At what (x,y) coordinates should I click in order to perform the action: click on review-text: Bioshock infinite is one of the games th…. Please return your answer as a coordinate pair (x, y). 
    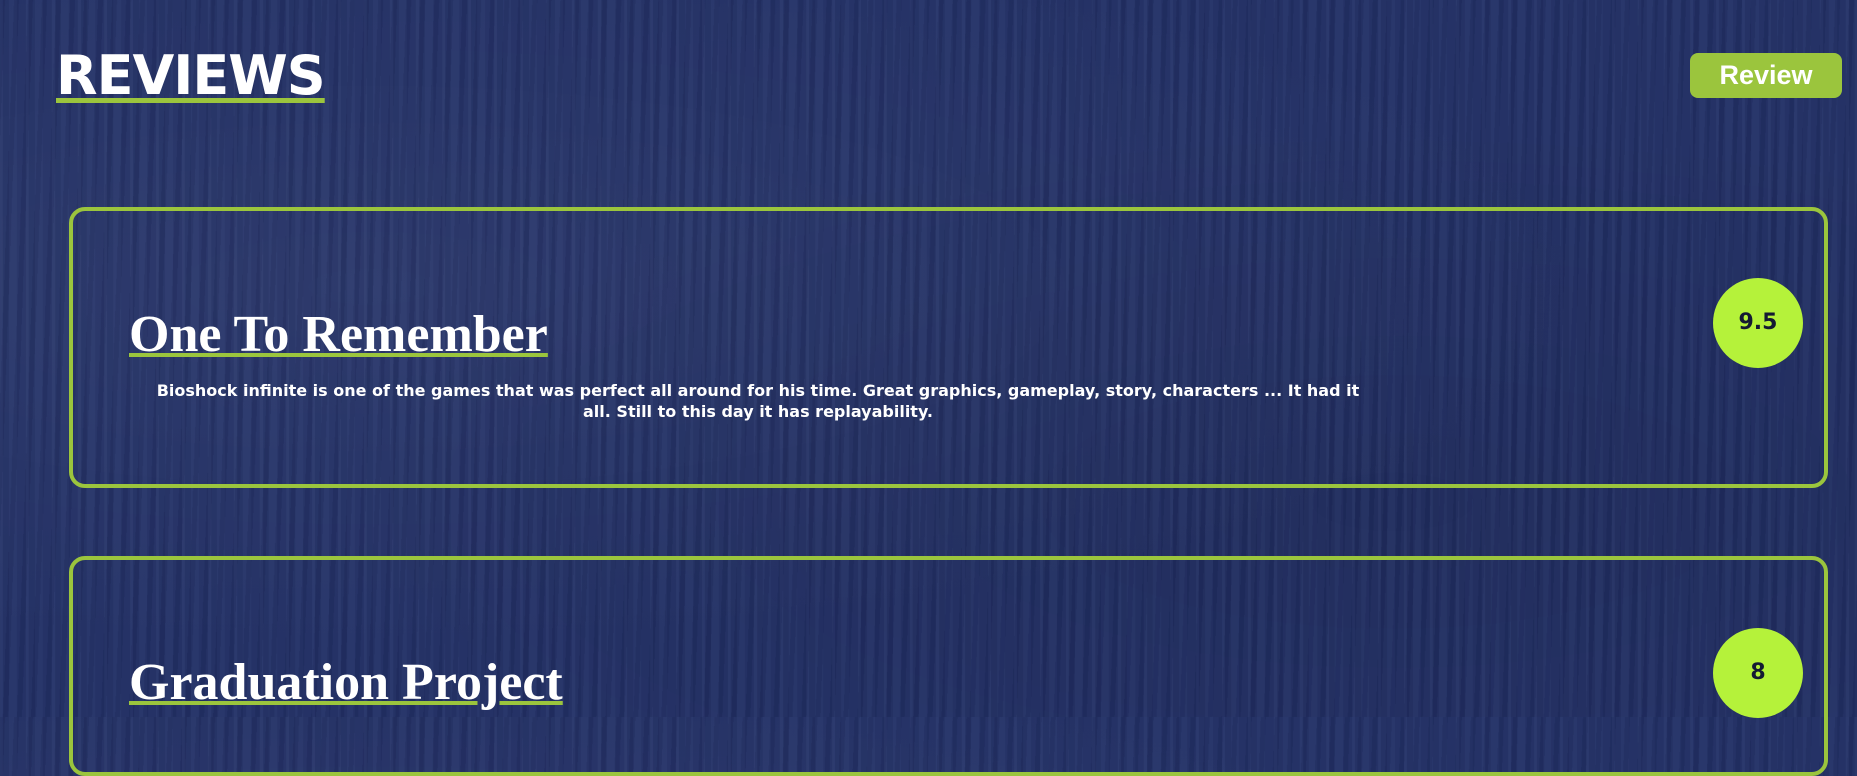
    Looking at the image, I should click on (758, 401).